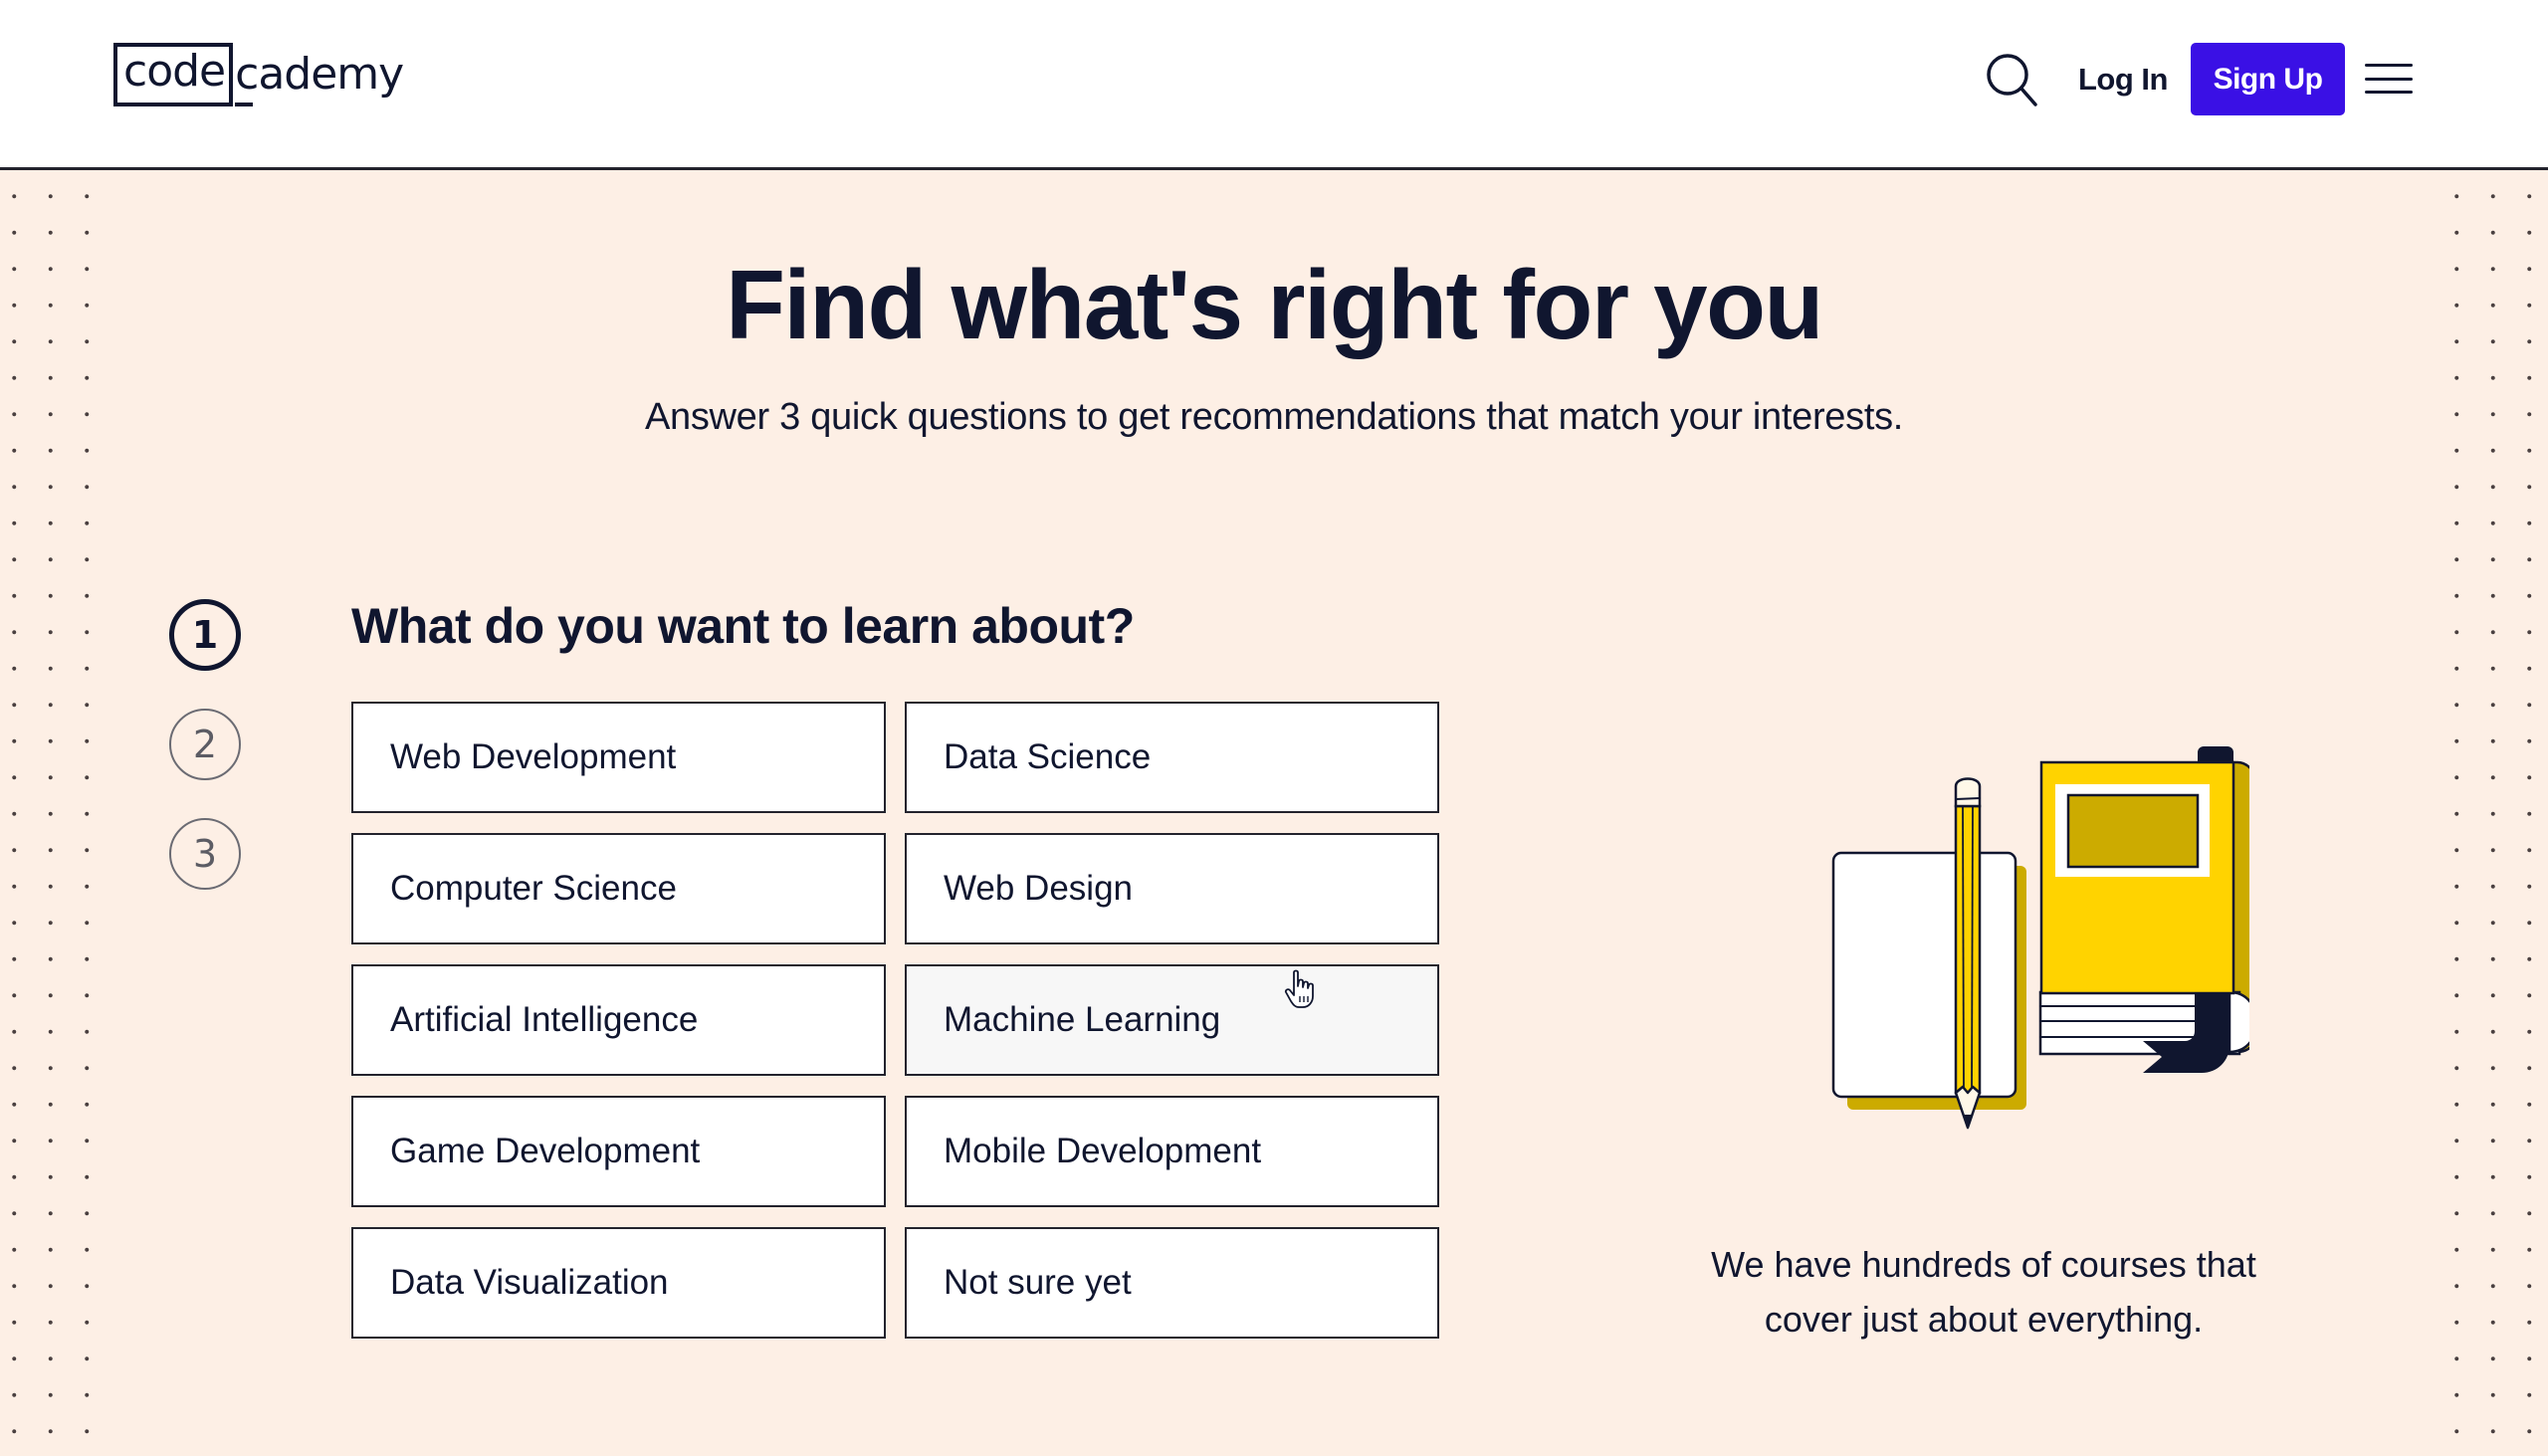 The height and width of the screenshot is (1456, 2548). Describe the element at coordinates (244, 104) in the screenshot. I see `logo-cursor-mark` at that location.